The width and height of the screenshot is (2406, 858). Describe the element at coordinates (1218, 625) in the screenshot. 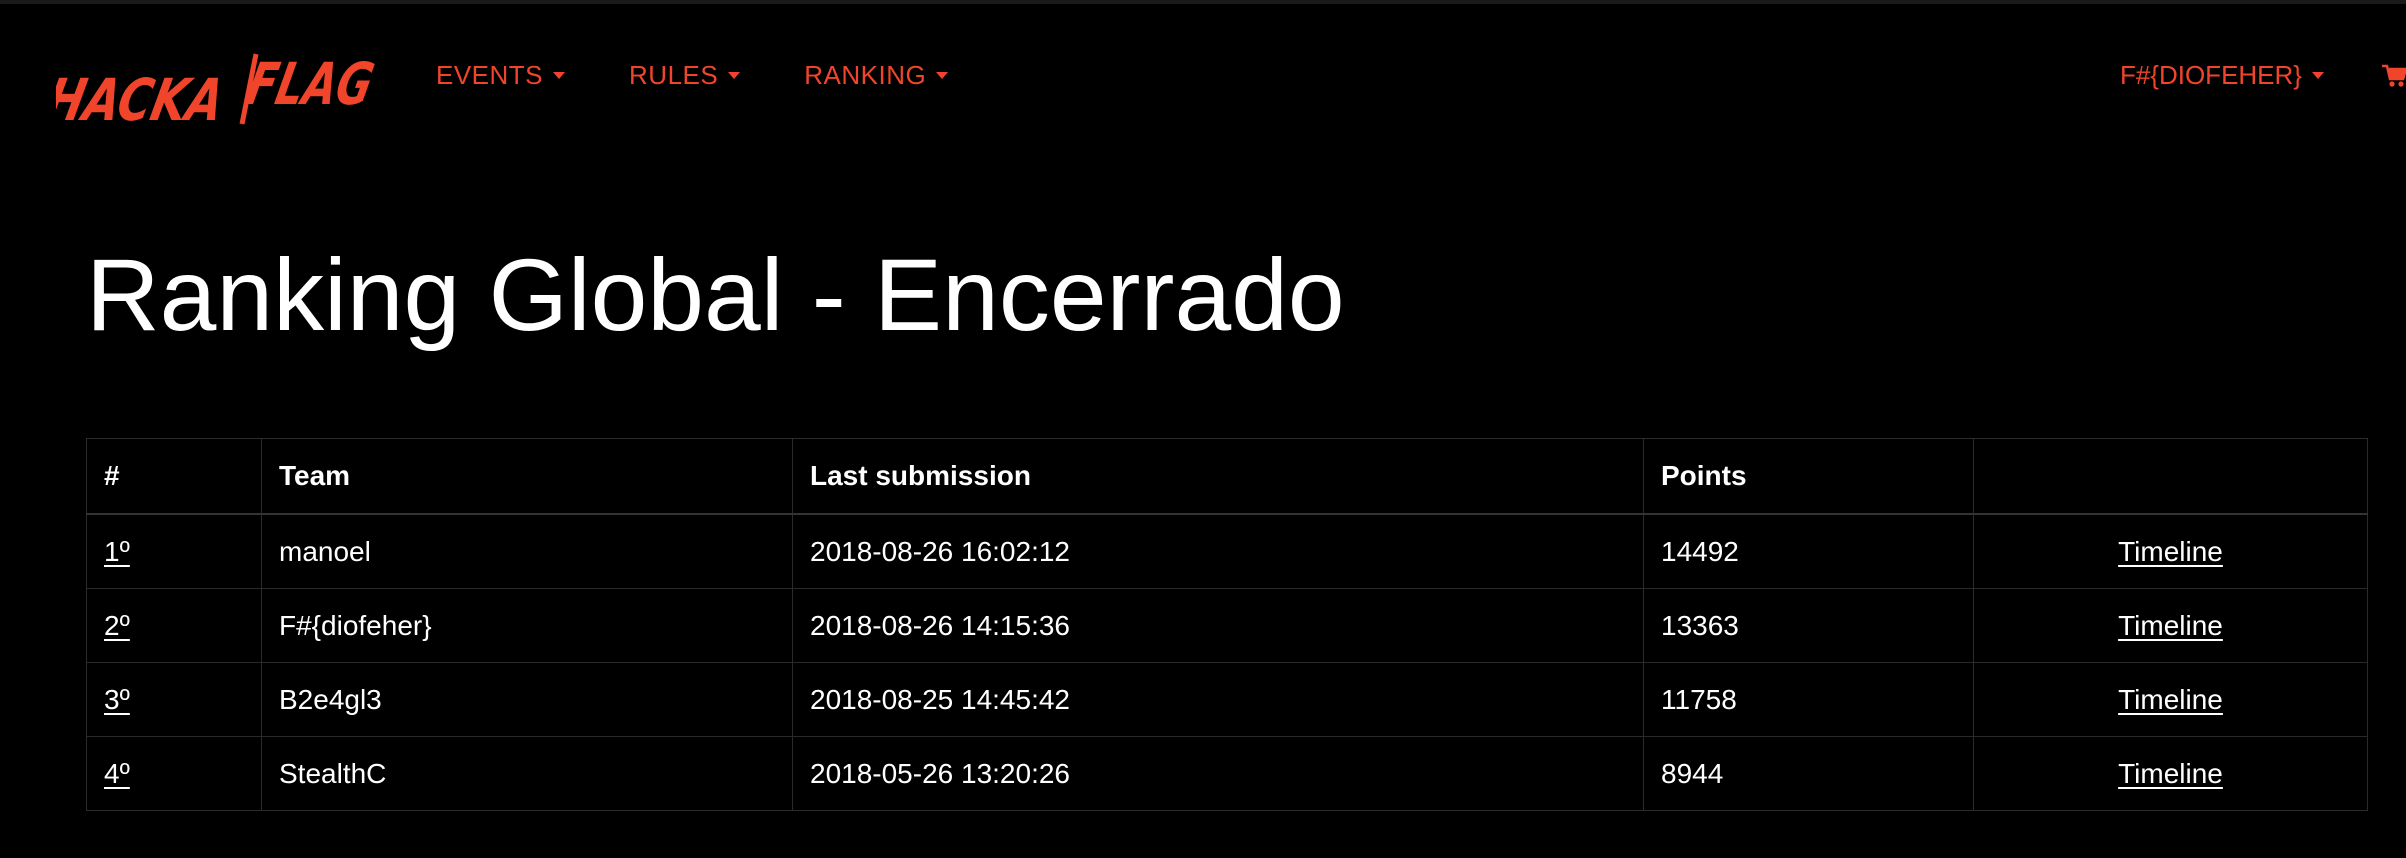

I see `last-submission-cell: 2018-08-26 14:15:36` at that location.